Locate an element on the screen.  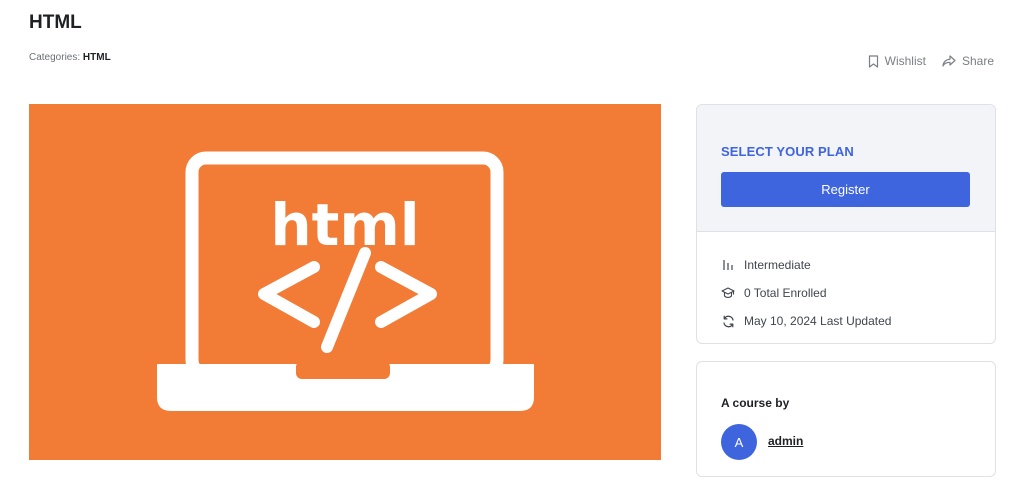
course-by-label: A course by is located at coordinates (755, 403).